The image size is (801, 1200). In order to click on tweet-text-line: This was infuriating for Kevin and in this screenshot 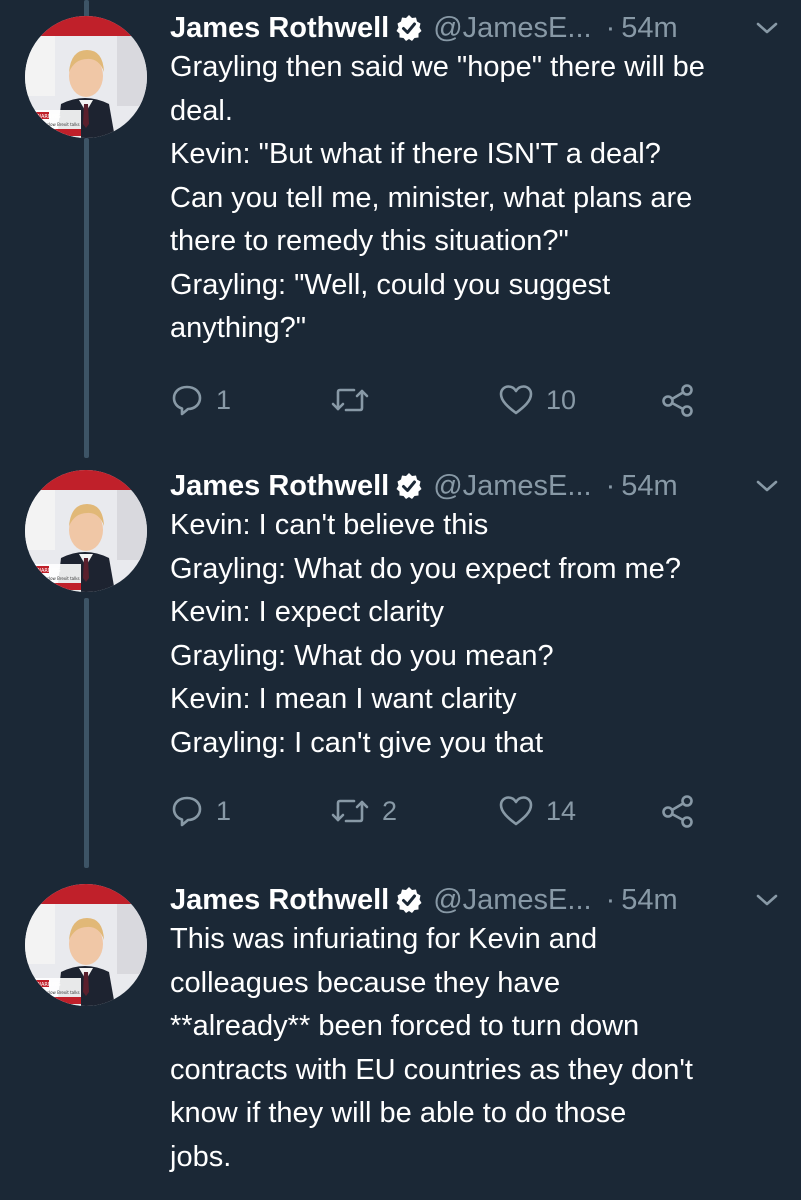, I will do `click(384, 939)`.